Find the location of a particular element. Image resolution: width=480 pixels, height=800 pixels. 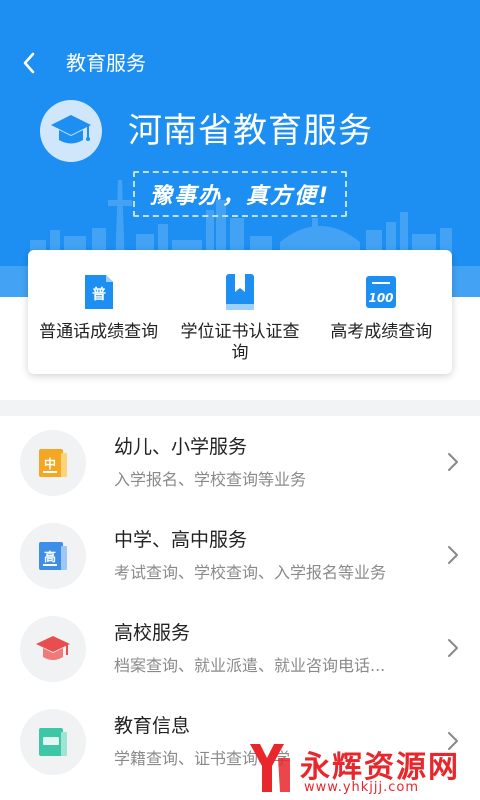

row-title: 中学、高中服务 is located at coordinates (181, 540).